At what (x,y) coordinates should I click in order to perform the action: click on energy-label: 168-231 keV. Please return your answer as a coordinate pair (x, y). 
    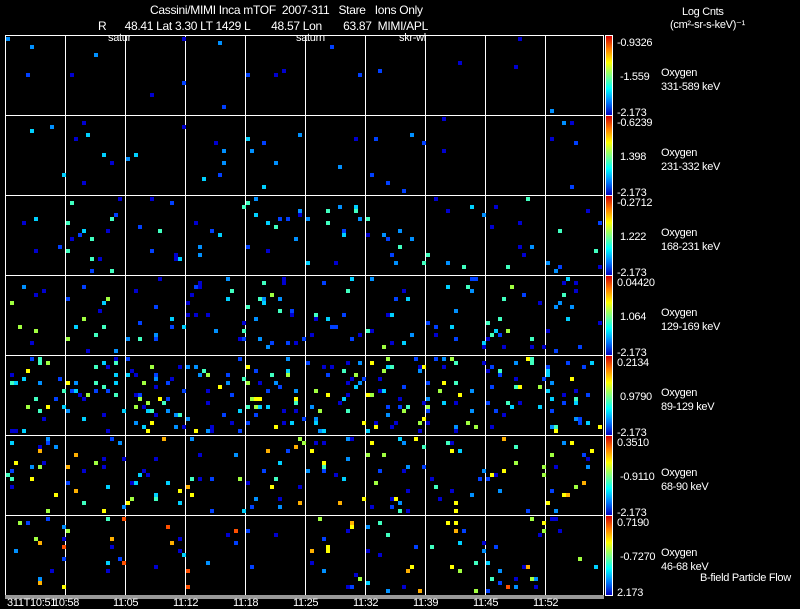
    Looking at the image, I should click on (691, 247).